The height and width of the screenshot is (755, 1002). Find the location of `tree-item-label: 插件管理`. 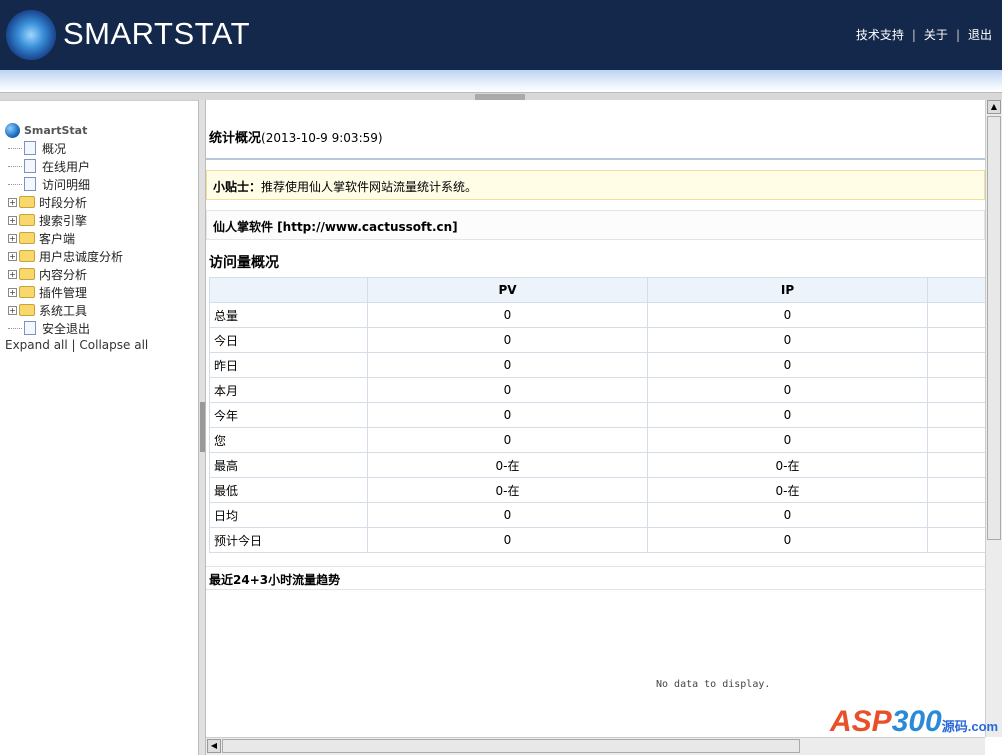

tree-item-label: 插件管理 is located at coordinates (63, 292).